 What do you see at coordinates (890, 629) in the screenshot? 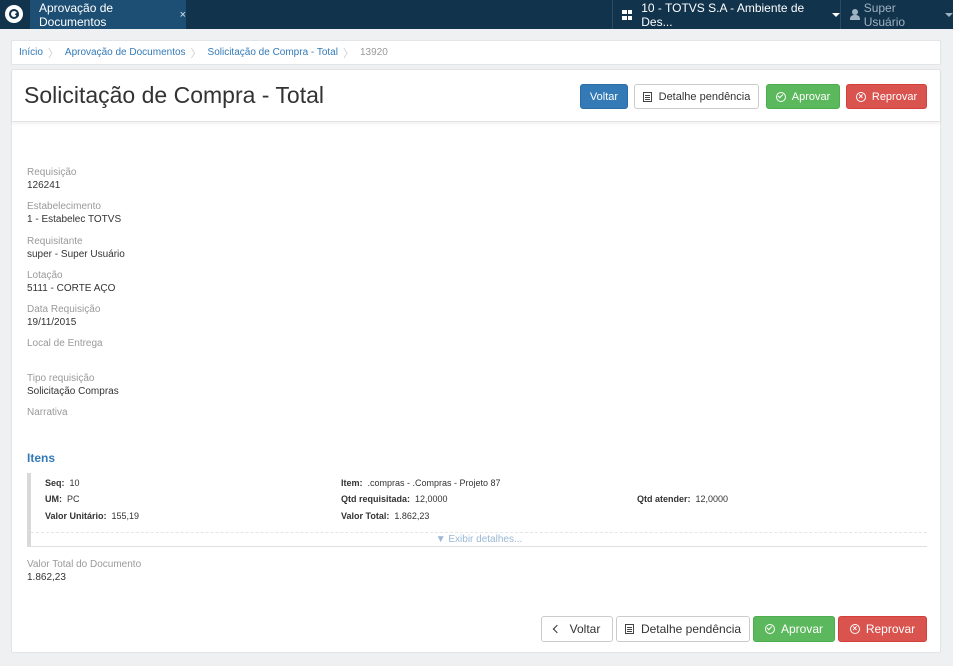
I see `reprovar-bottom-label: Reprovar` at bounding box center [890, 629].